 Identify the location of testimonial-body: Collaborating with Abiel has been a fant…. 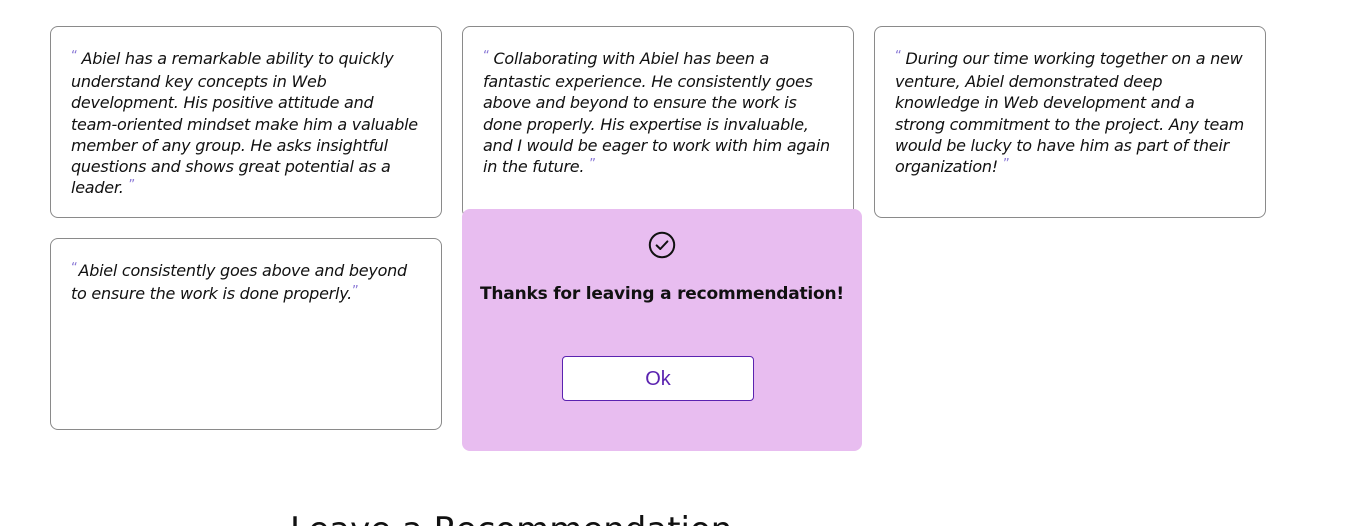
(656, 113).